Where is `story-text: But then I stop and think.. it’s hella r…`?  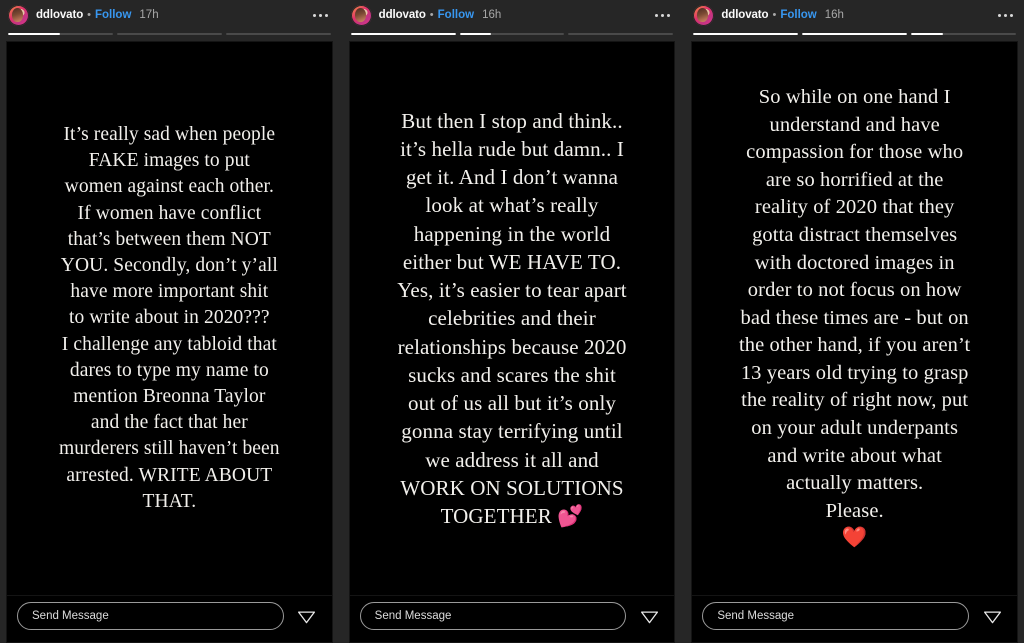 story-text: But then I stop and think.. it’s hella r… is located at coordinates (512, 318).